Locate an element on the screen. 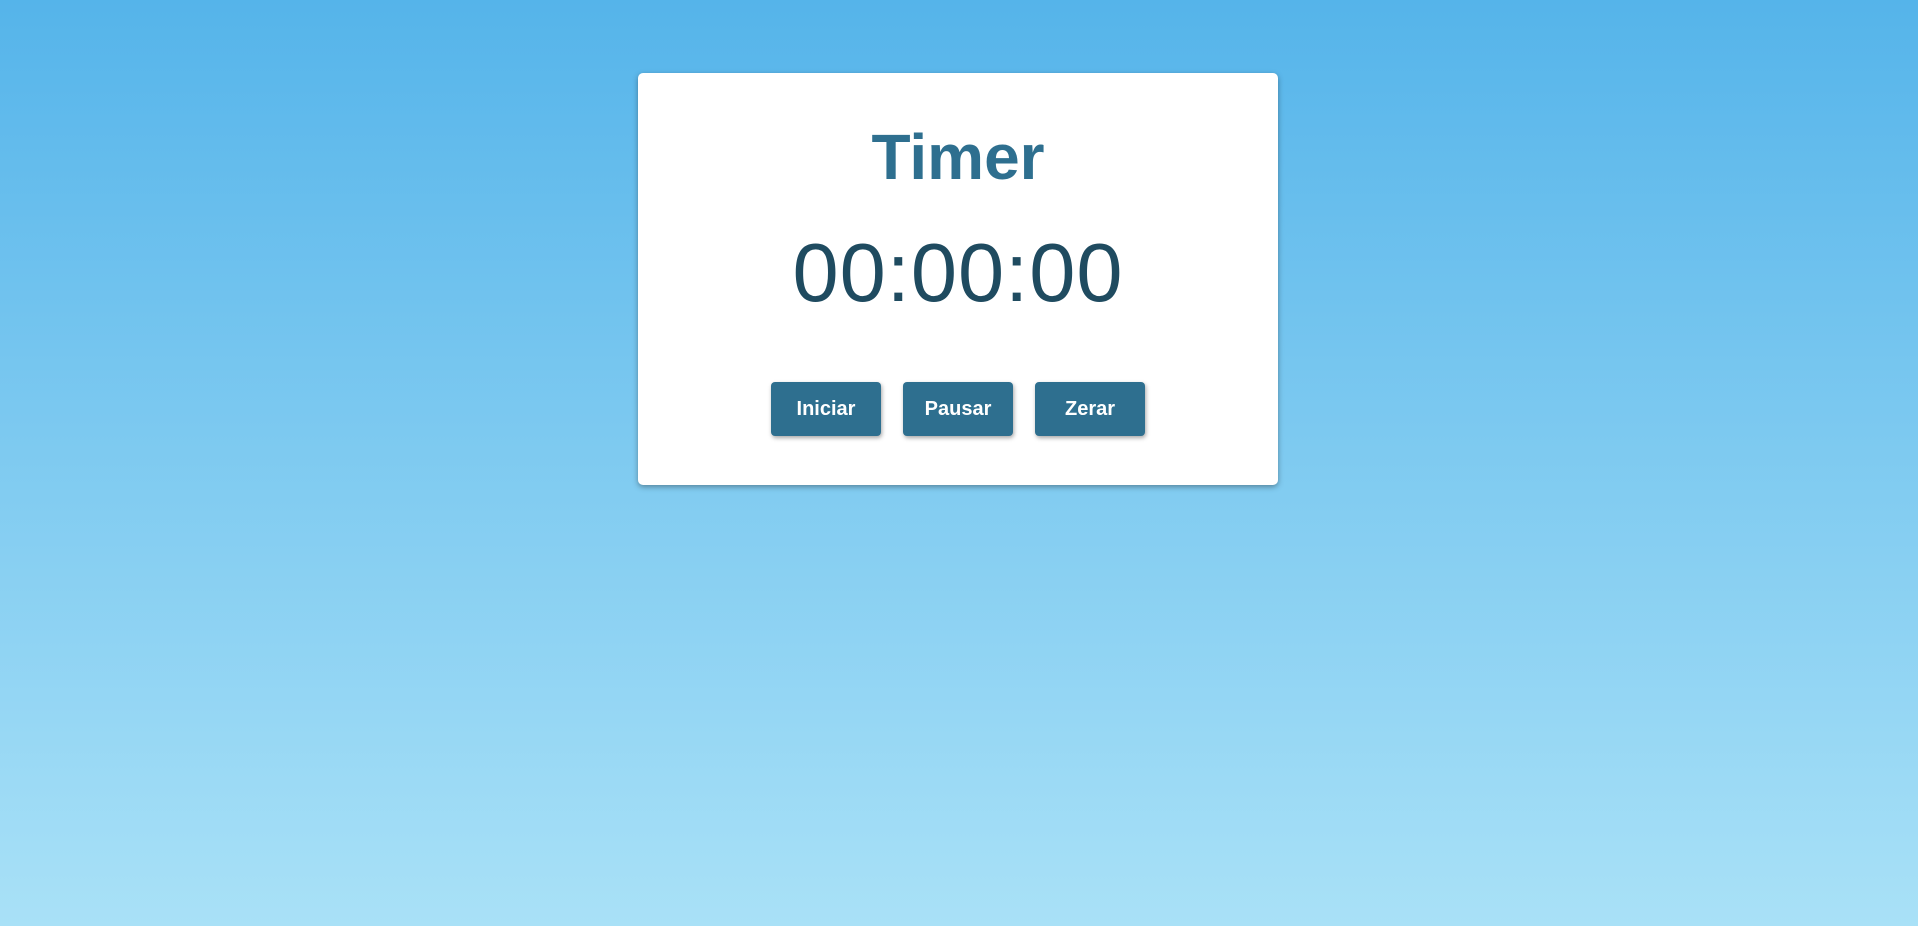  timer-card: Timer 00:00:00 Iniciar Pausar Zerar is located at coordinates (958, 279).